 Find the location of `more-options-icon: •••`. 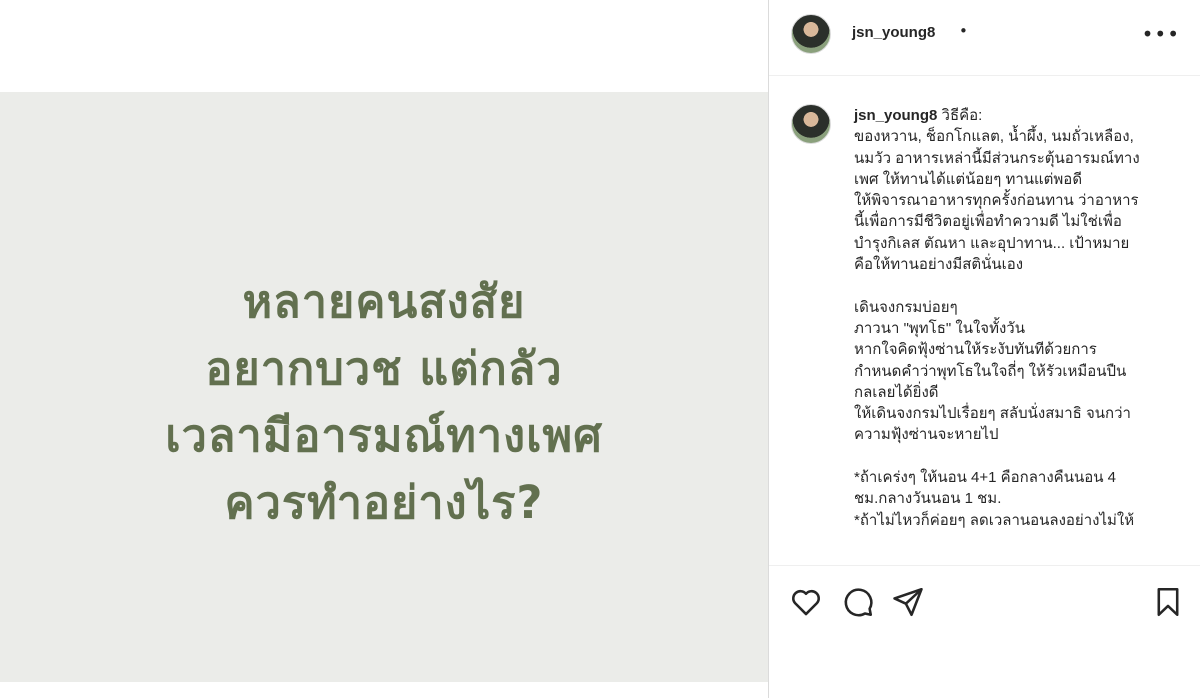

more-options-icon: ••• is located at coordinates (1161, 34).